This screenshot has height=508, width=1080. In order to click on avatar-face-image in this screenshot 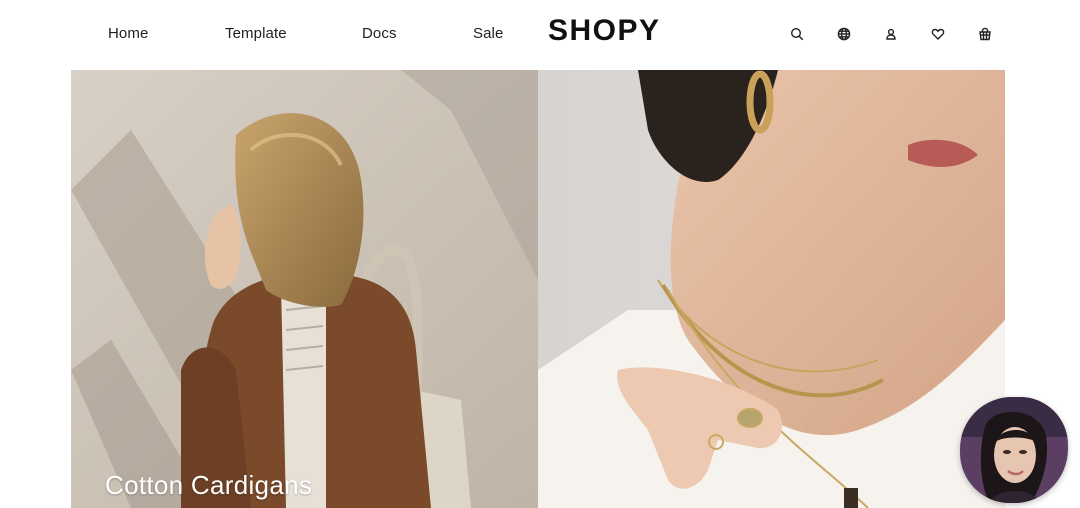, I will do `click(1014, 450)`.